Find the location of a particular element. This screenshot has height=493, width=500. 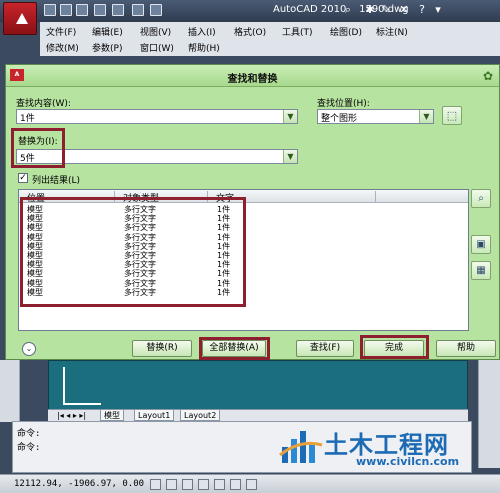

menu-edit: 编辑(E) is located at coordinates (107, 31).